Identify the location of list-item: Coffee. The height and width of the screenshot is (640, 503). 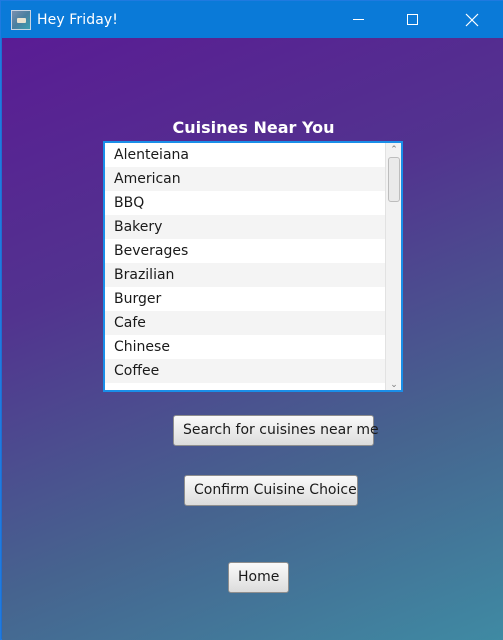
(246, 371).